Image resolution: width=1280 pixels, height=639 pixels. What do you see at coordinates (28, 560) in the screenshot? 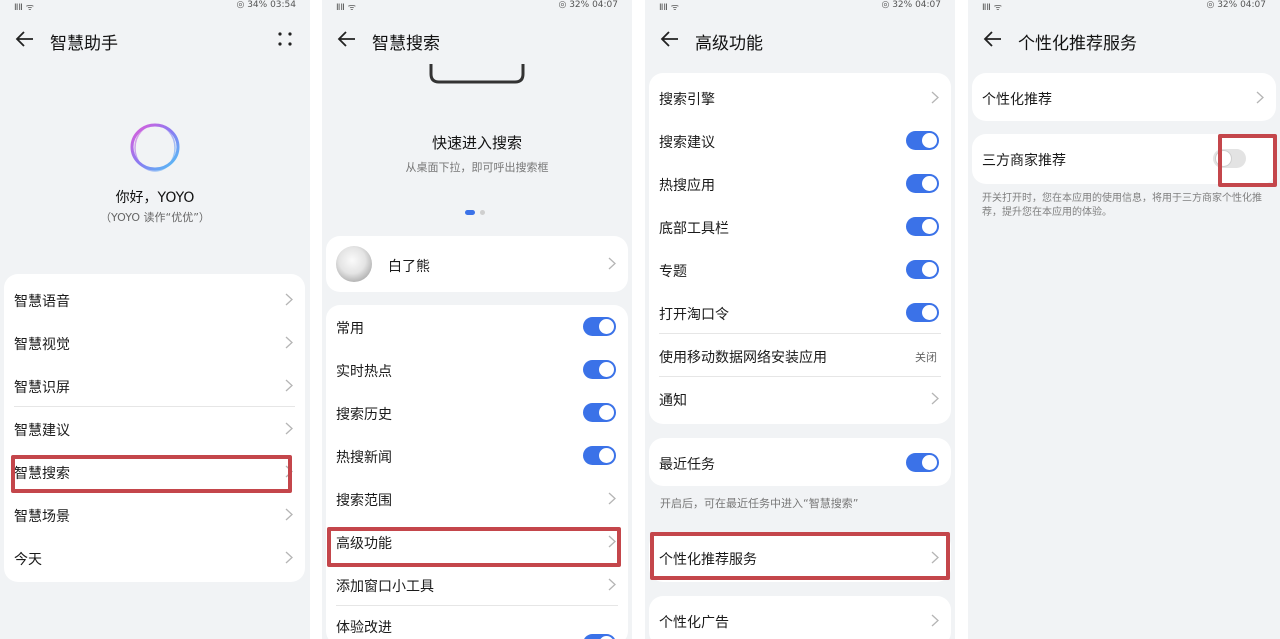
I see `item-label: 今天` at bounding box center [28, 560].